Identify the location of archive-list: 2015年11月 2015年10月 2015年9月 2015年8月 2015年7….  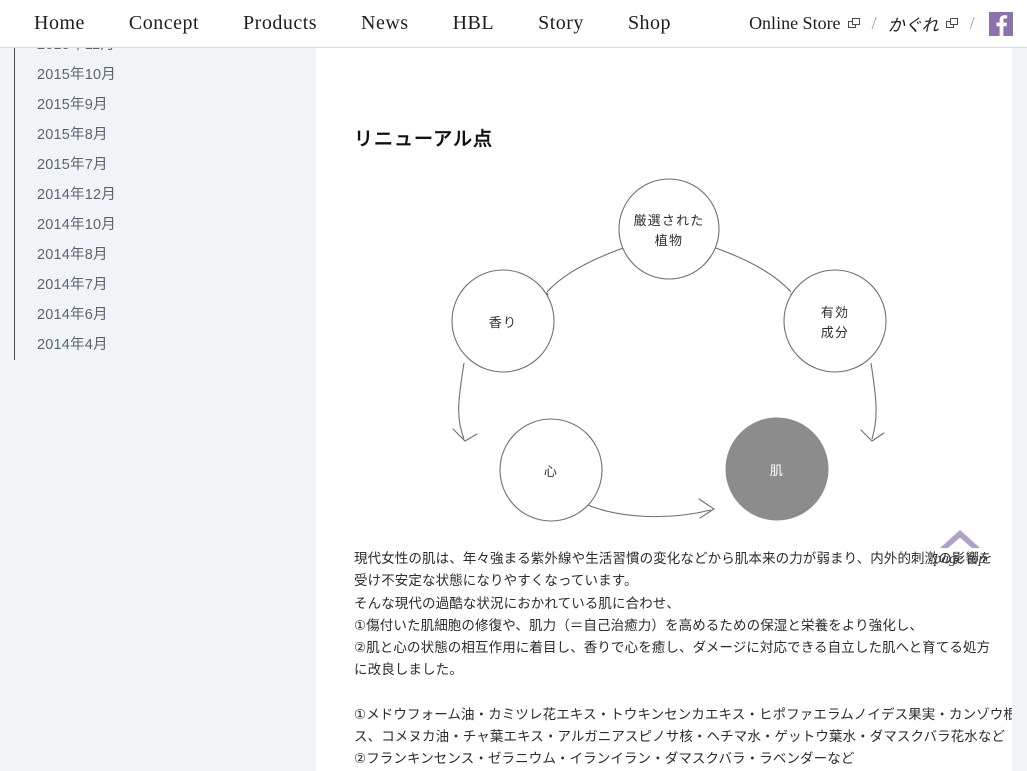
(159, 204).